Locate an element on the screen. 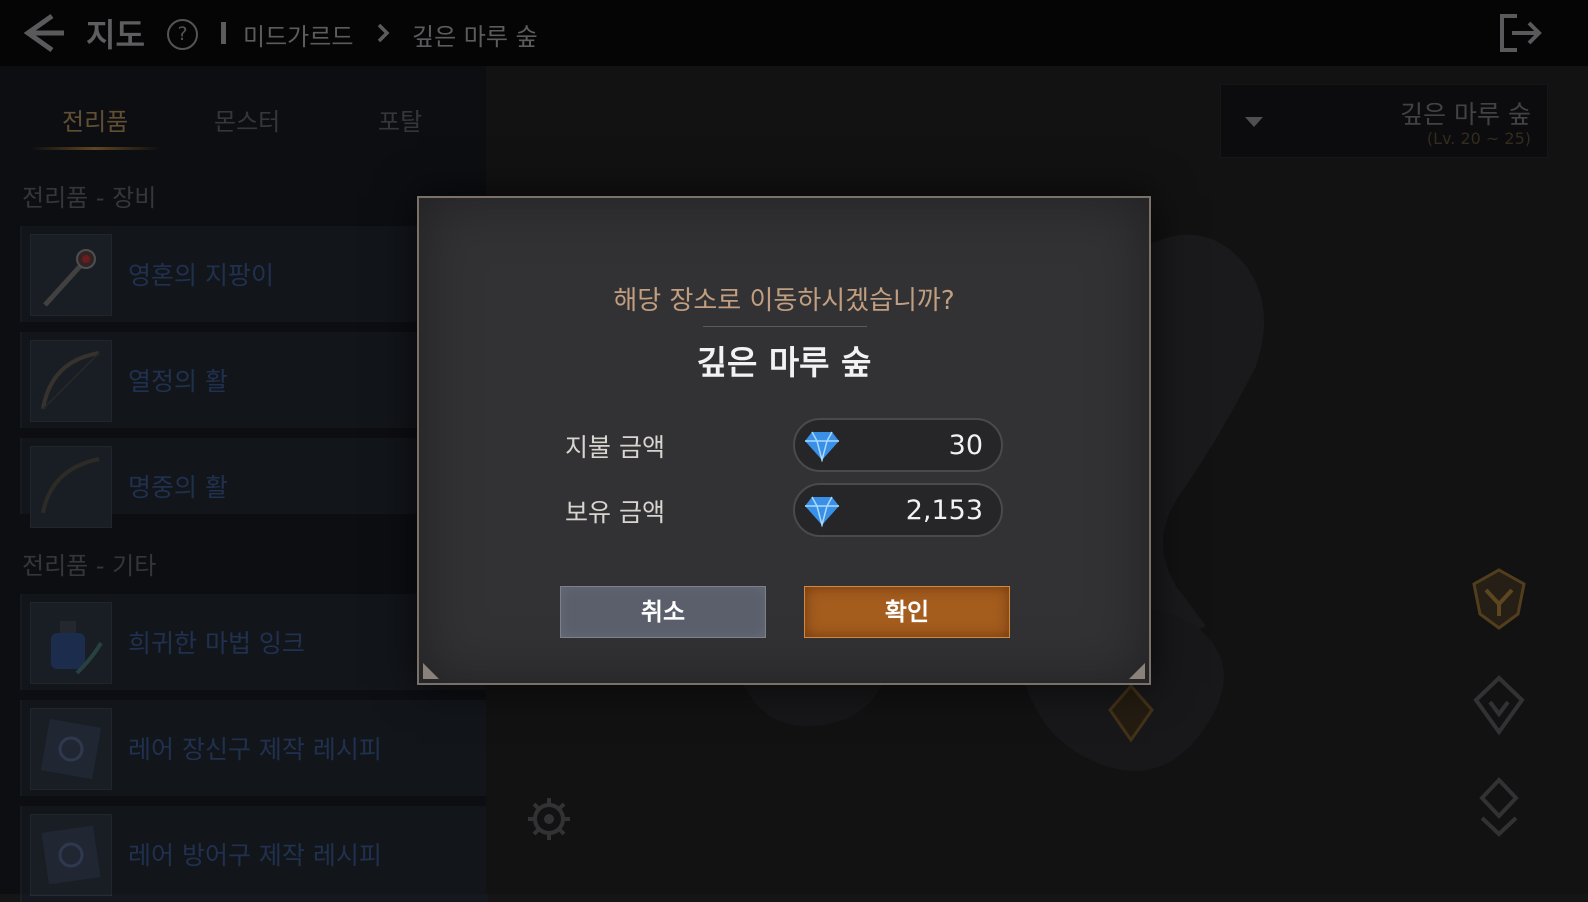 This screenshot has width=1588, height=902. pay-amount-box: 30 is located at coordinates (898, 445).